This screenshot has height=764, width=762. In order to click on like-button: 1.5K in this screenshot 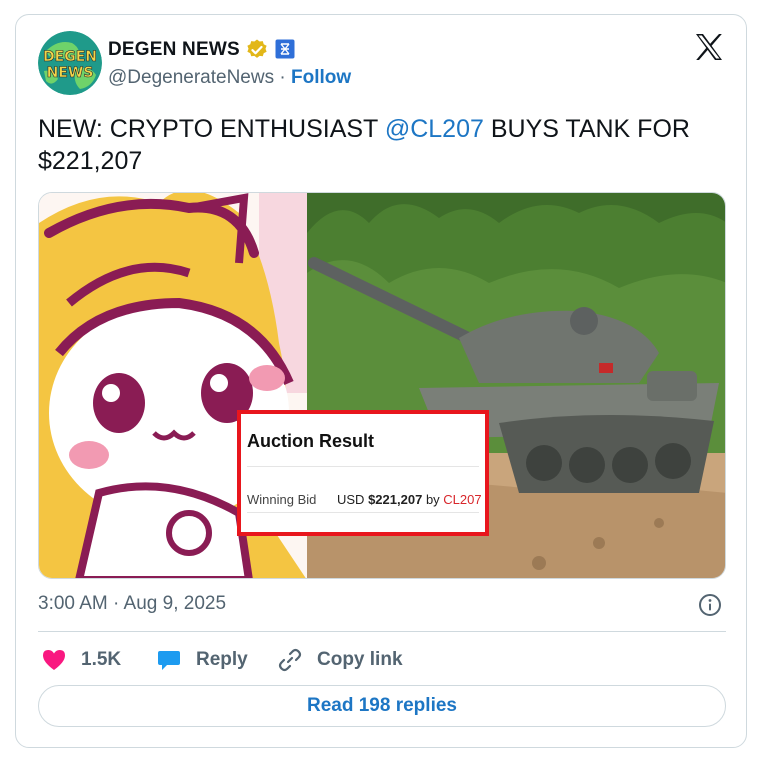, I will do `click(81, 660)`.